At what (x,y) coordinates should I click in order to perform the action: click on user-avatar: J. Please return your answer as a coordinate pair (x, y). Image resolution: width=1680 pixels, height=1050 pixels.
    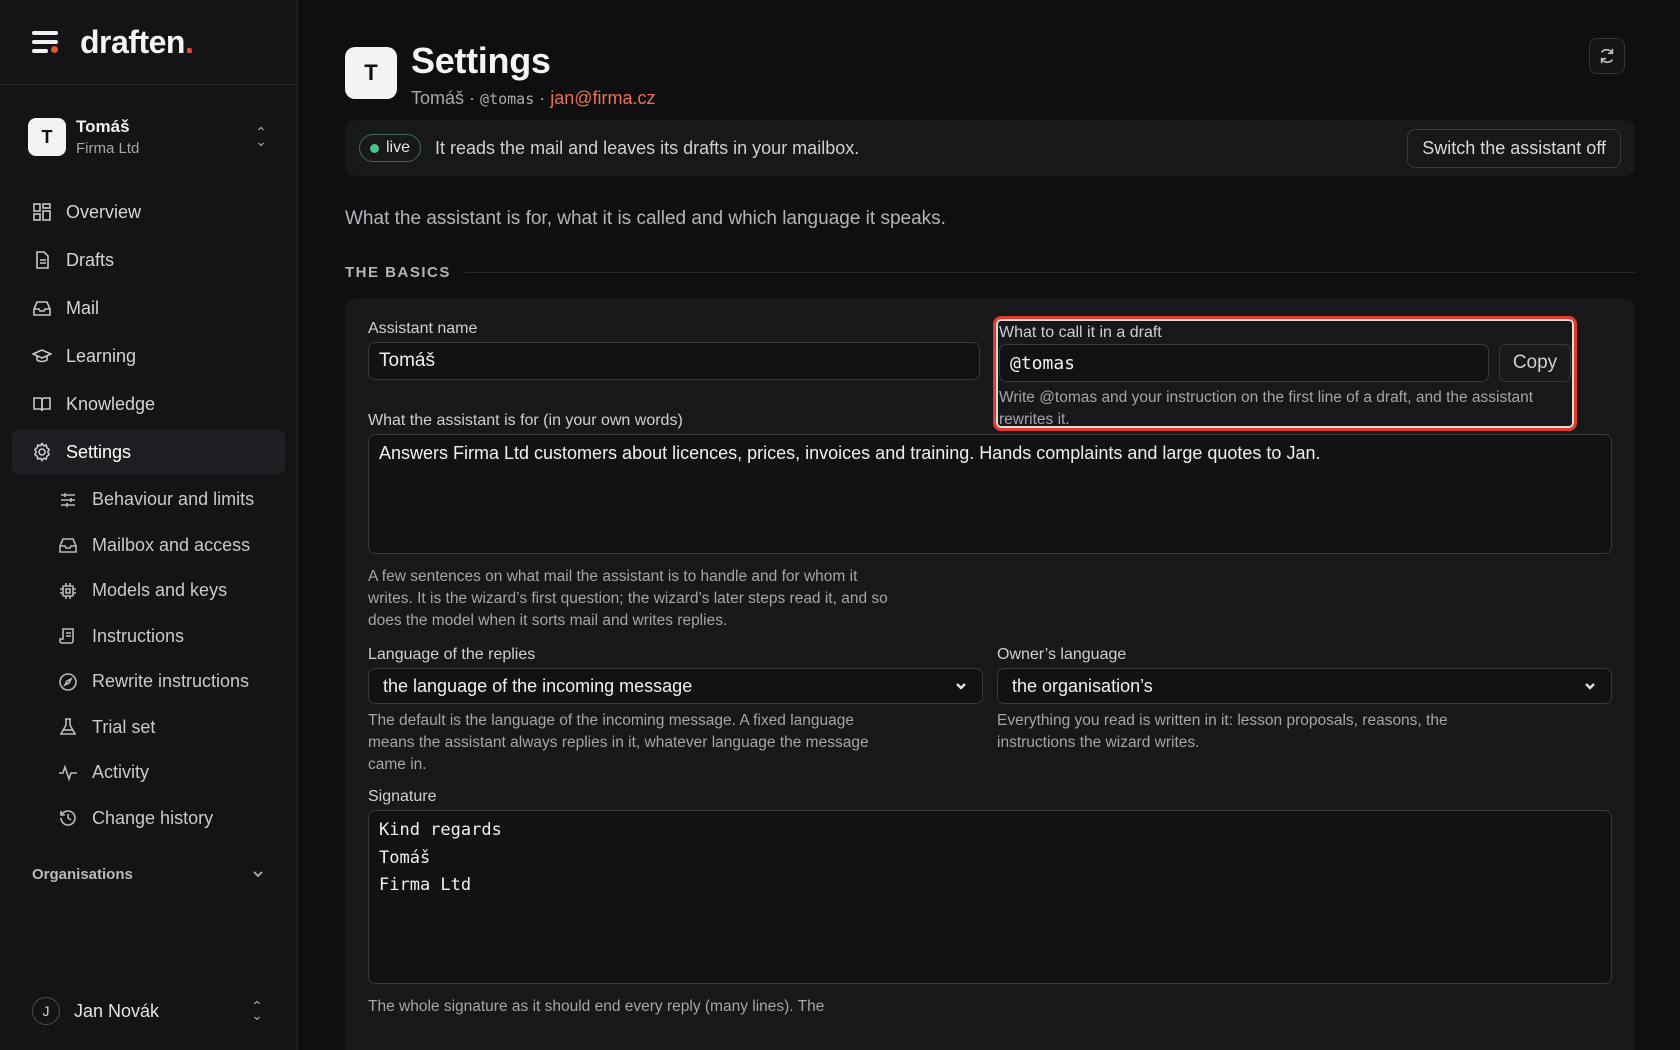
    Looking at the image, I should click on (46, 1011).